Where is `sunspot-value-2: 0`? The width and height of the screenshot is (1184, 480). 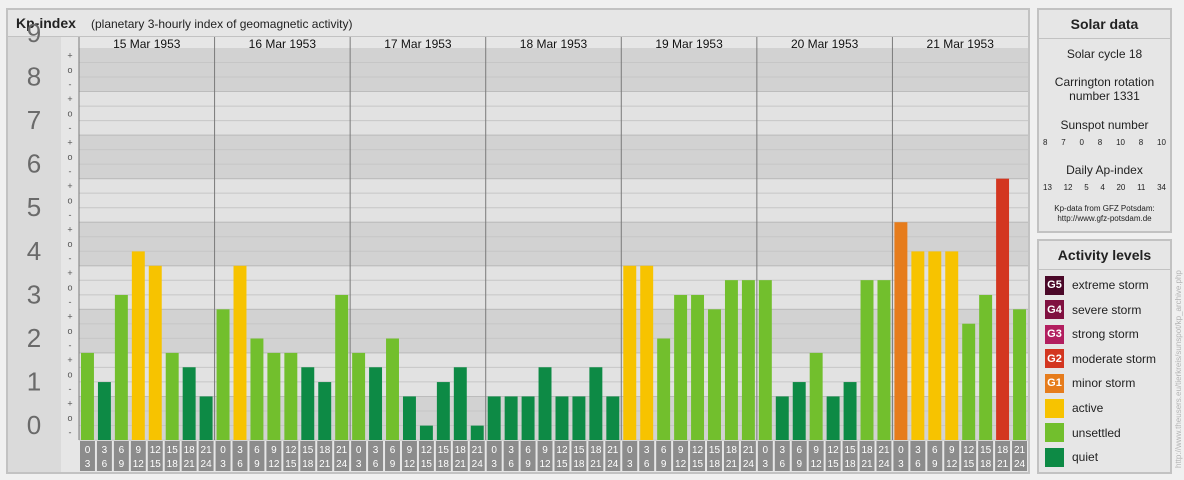
sunspot-value-2: 0 is located at coordinates (1081, 142).